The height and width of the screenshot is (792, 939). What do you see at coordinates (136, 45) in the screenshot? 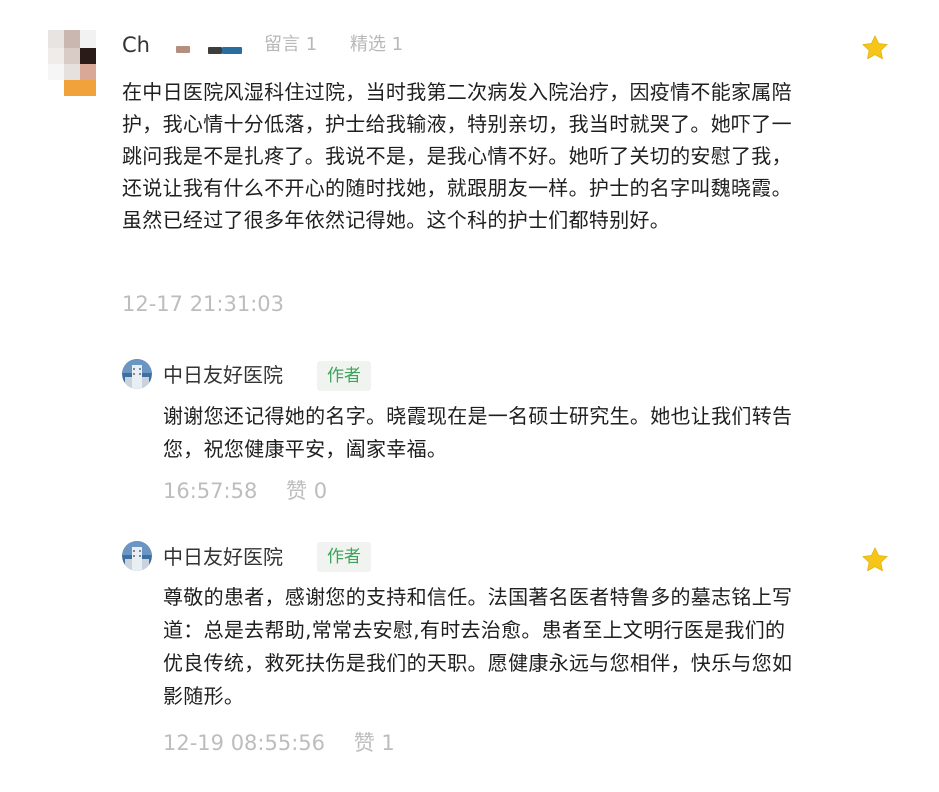
I see `commenter-nickname: Ch` at bounding box center [136, 45].